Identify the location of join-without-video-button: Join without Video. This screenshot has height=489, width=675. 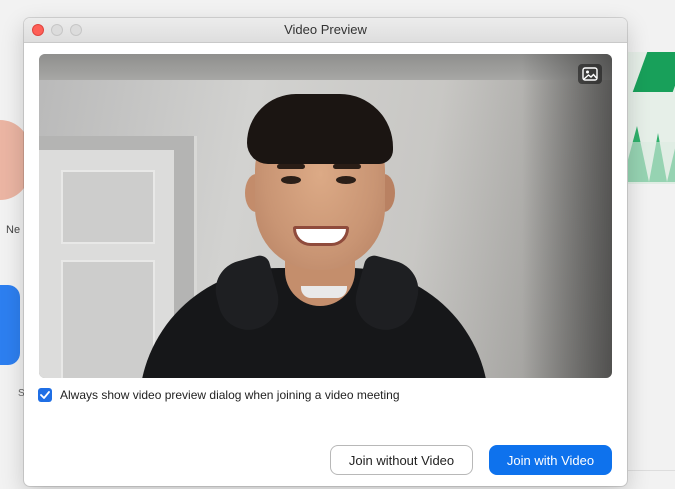
(401, 460).